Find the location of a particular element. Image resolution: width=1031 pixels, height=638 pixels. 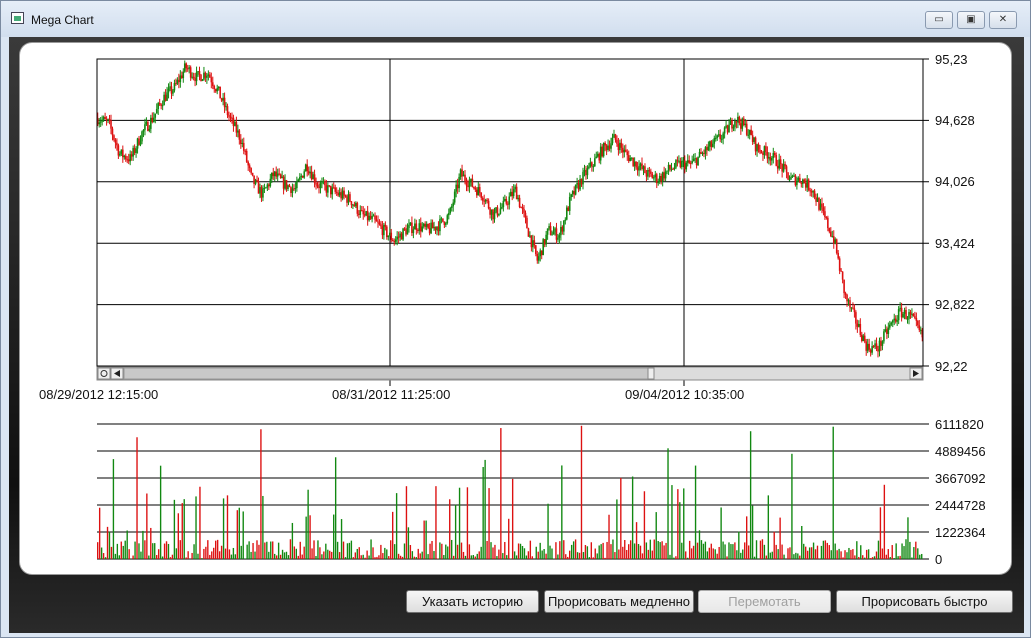

chart-scrollbar is located at coordinates (510, 373).